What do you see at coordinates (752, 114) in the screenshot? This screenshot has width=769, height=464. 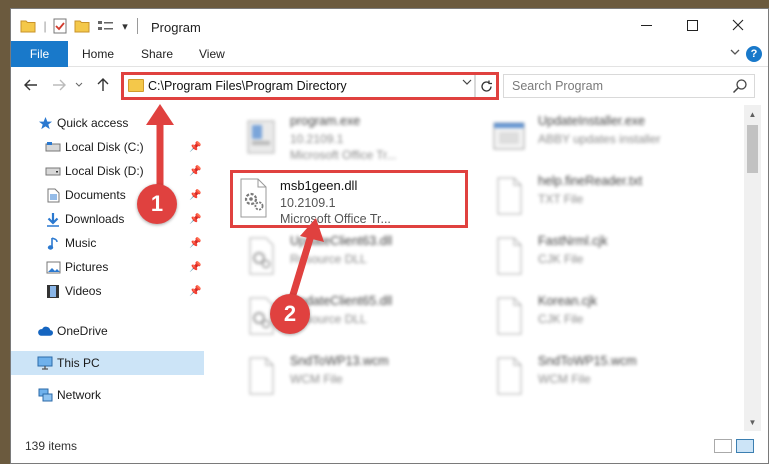 I see `scroll-up-icon: ▲` at bounding box center [752, 114].